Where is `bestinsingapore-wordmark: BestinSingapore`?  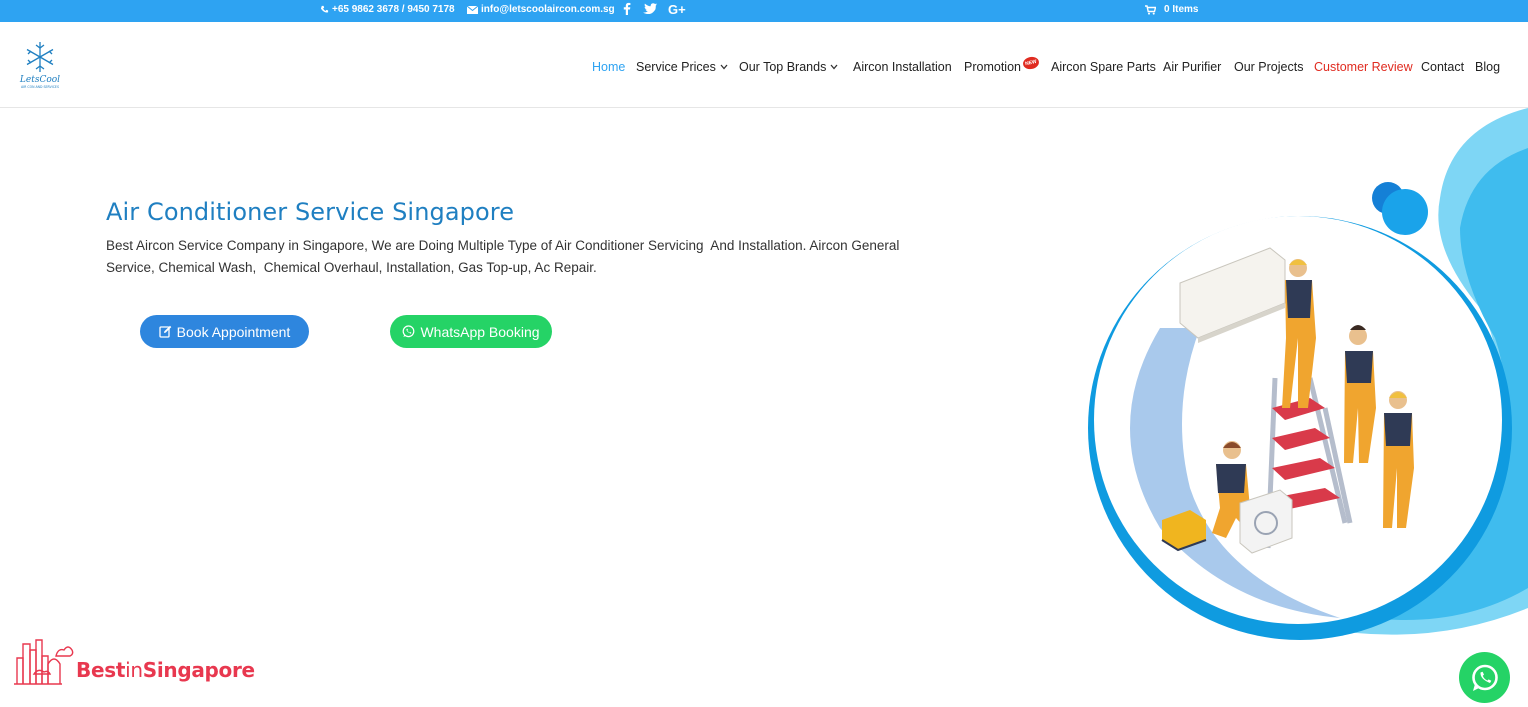
bestinsingapore-wordmark: BestinSingapore is located at coordinates (165, 670).